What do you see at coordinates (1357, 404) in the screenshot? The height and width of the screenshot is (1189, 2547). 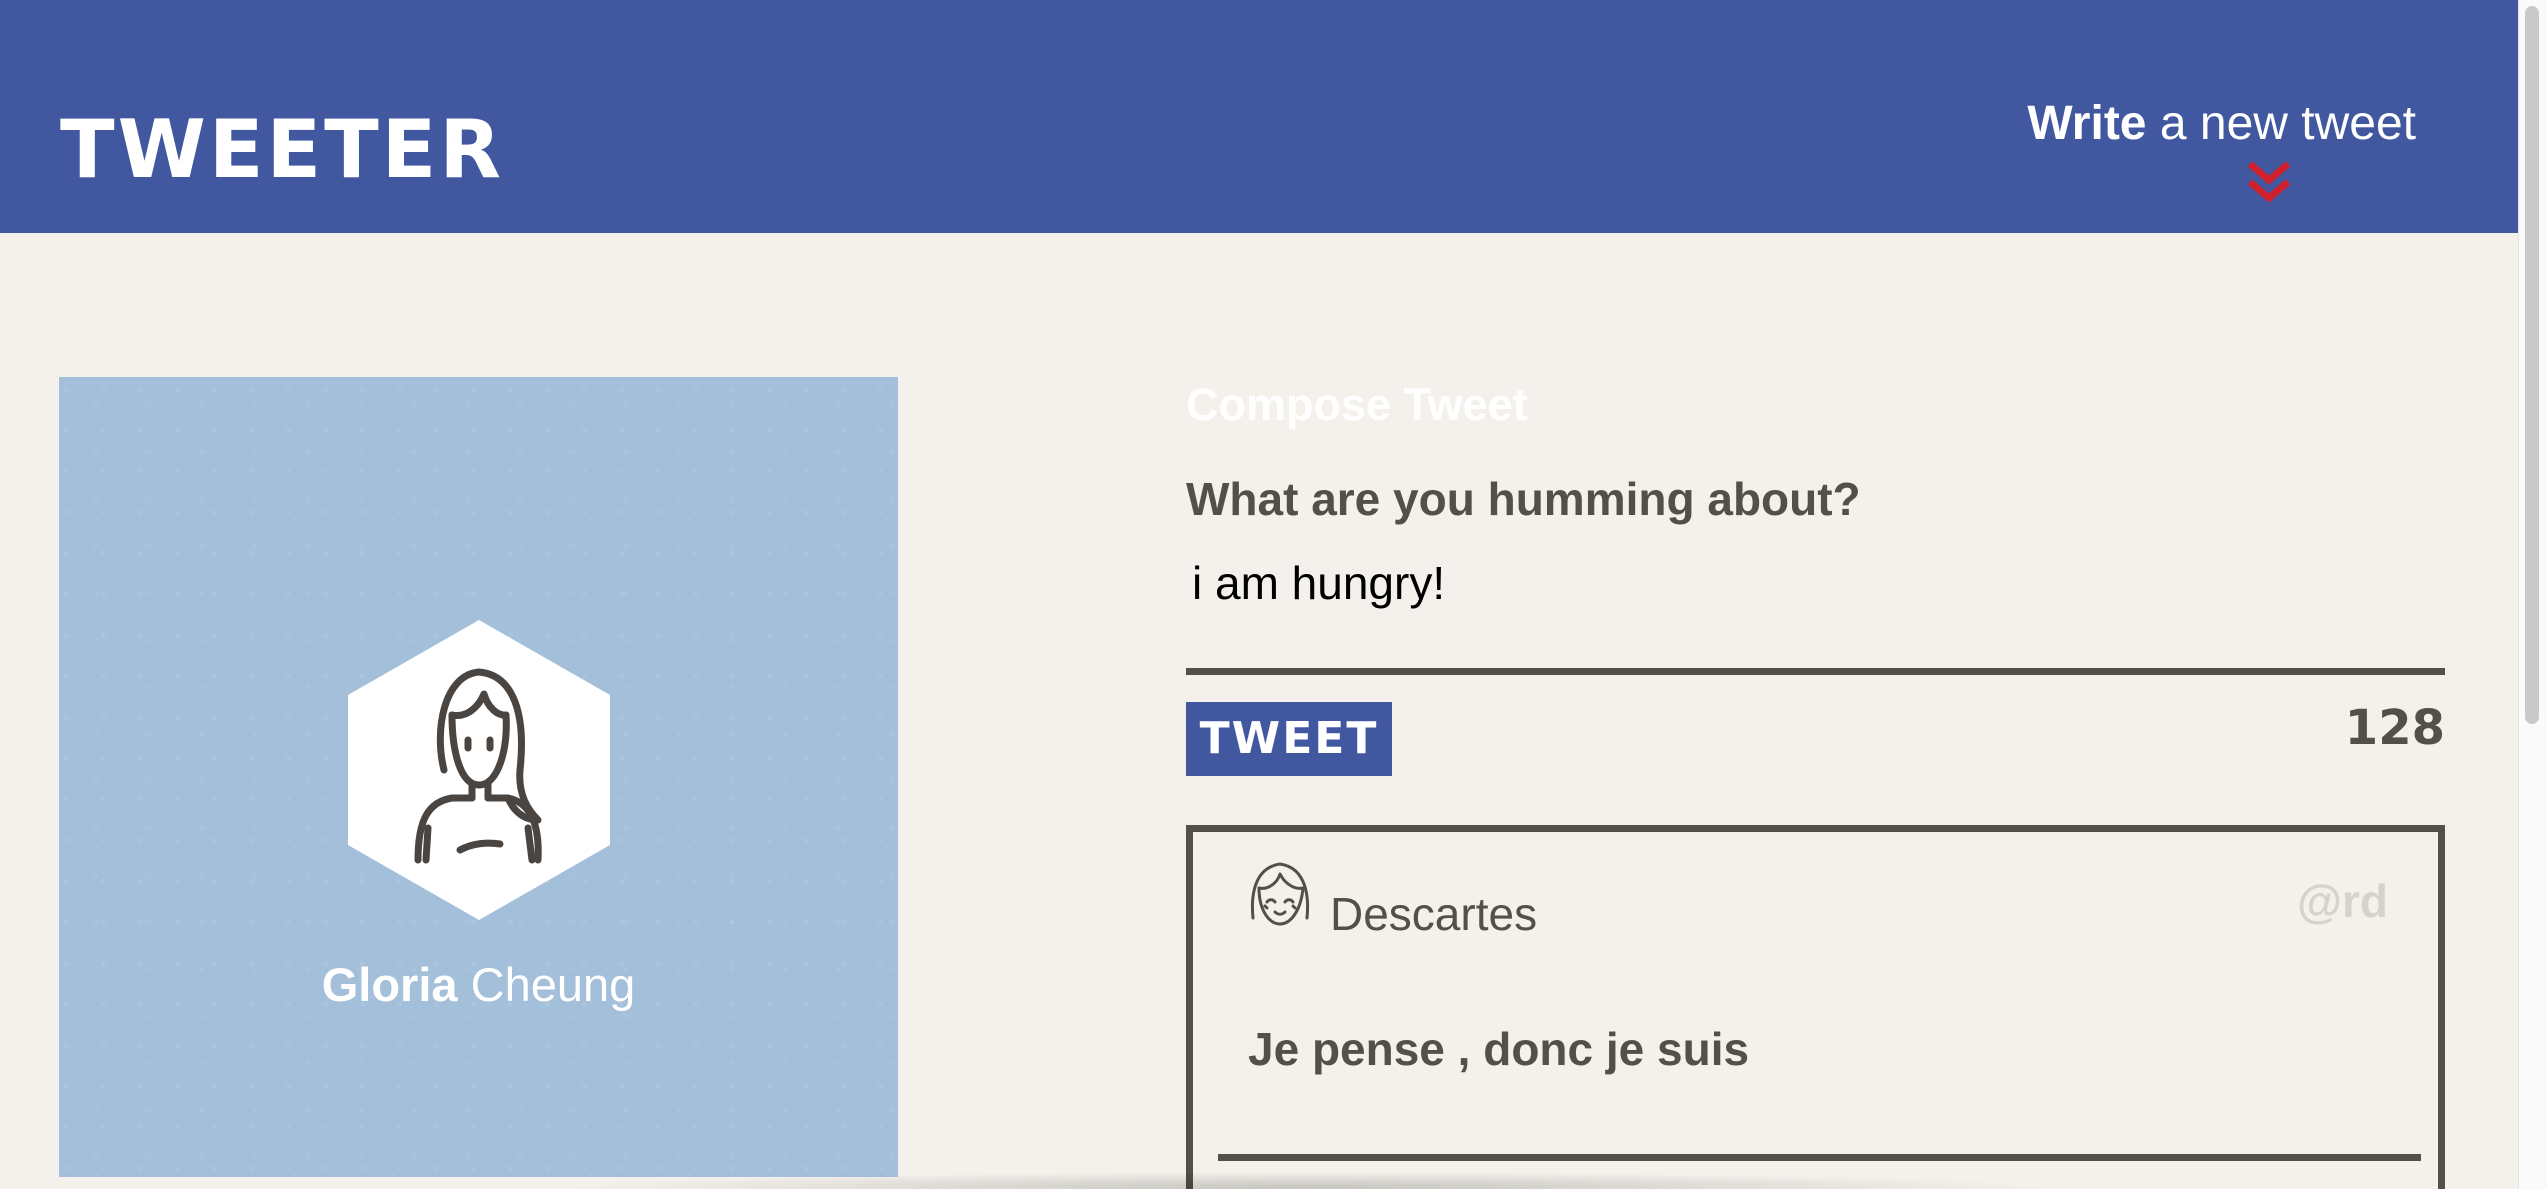 I see `compose-title: Compose Tweet` at bounding box center [1357, 404].